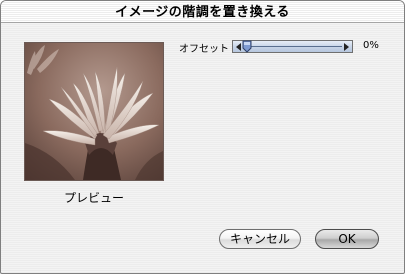 The width and height of the screenshot is (405, 274). What do you see at coordinates (260, 239) in the screenshot?
I see `cancel-button: キャンセル` at bounding box center [260, 239].